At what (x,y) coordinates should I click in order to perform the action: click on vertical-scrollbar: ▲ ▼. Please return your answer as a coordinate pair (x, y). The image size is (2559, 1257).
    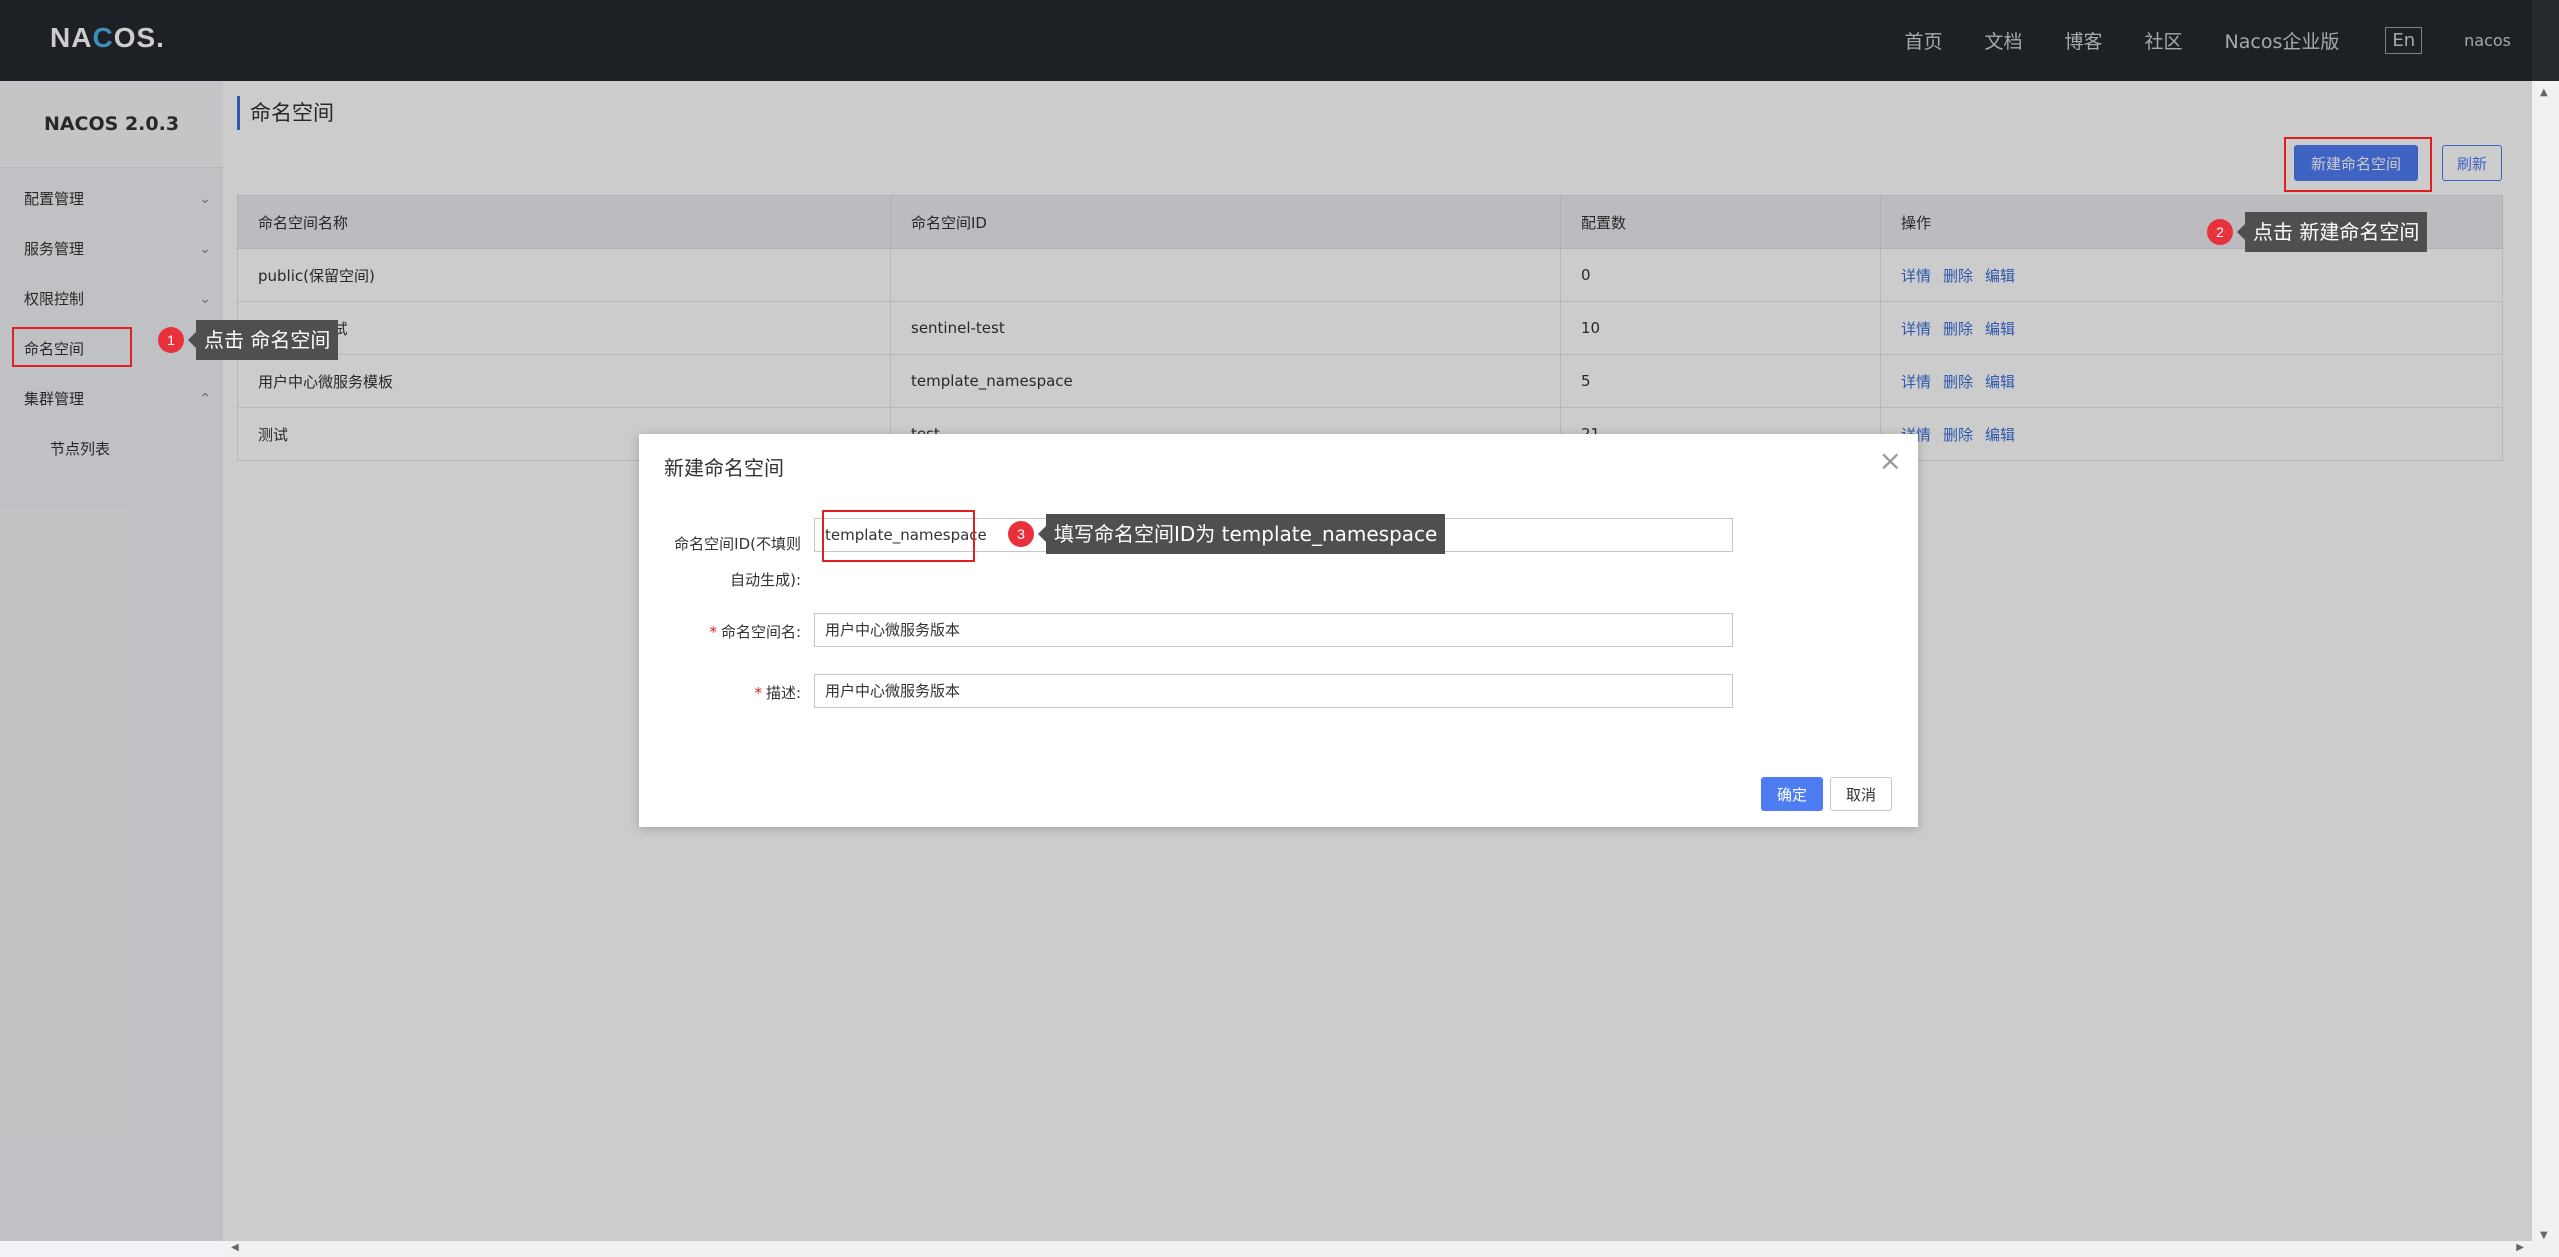
    Looking at the image, I should click on (2545, 669).